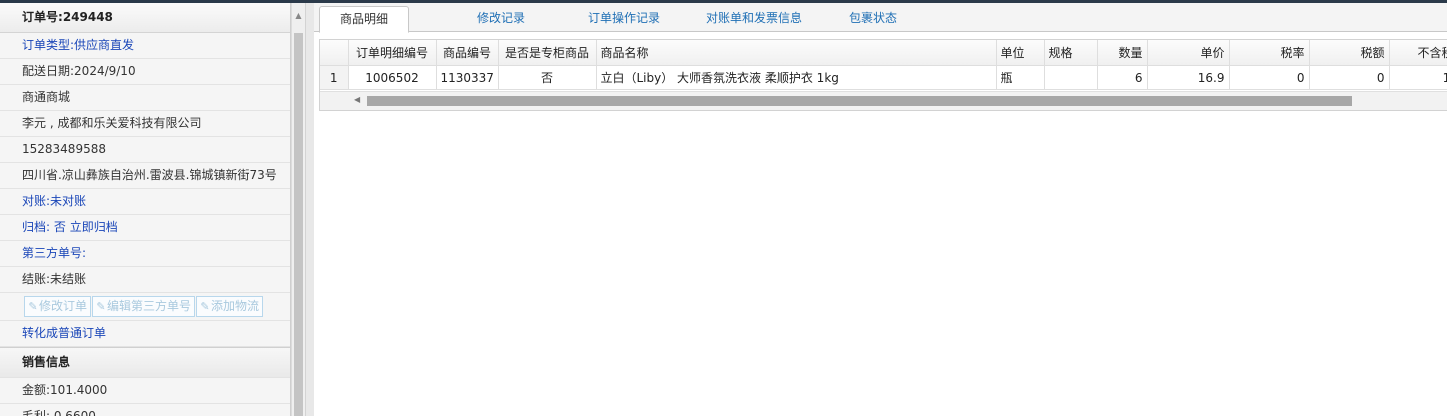 Image resolution: width=1447 pixels, height=416 pixels. I want to click on quantity-cell: 6, so click(1122, 77).